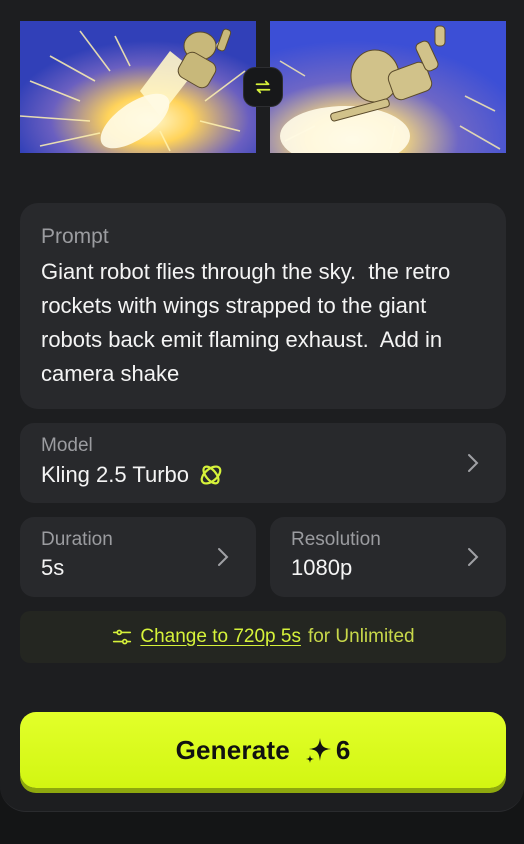 The height and width of the screenshot is (844, 524). Describe the element at coordinates (211, 475) in the screenshot. I see `kling-logo-icon` at that location.